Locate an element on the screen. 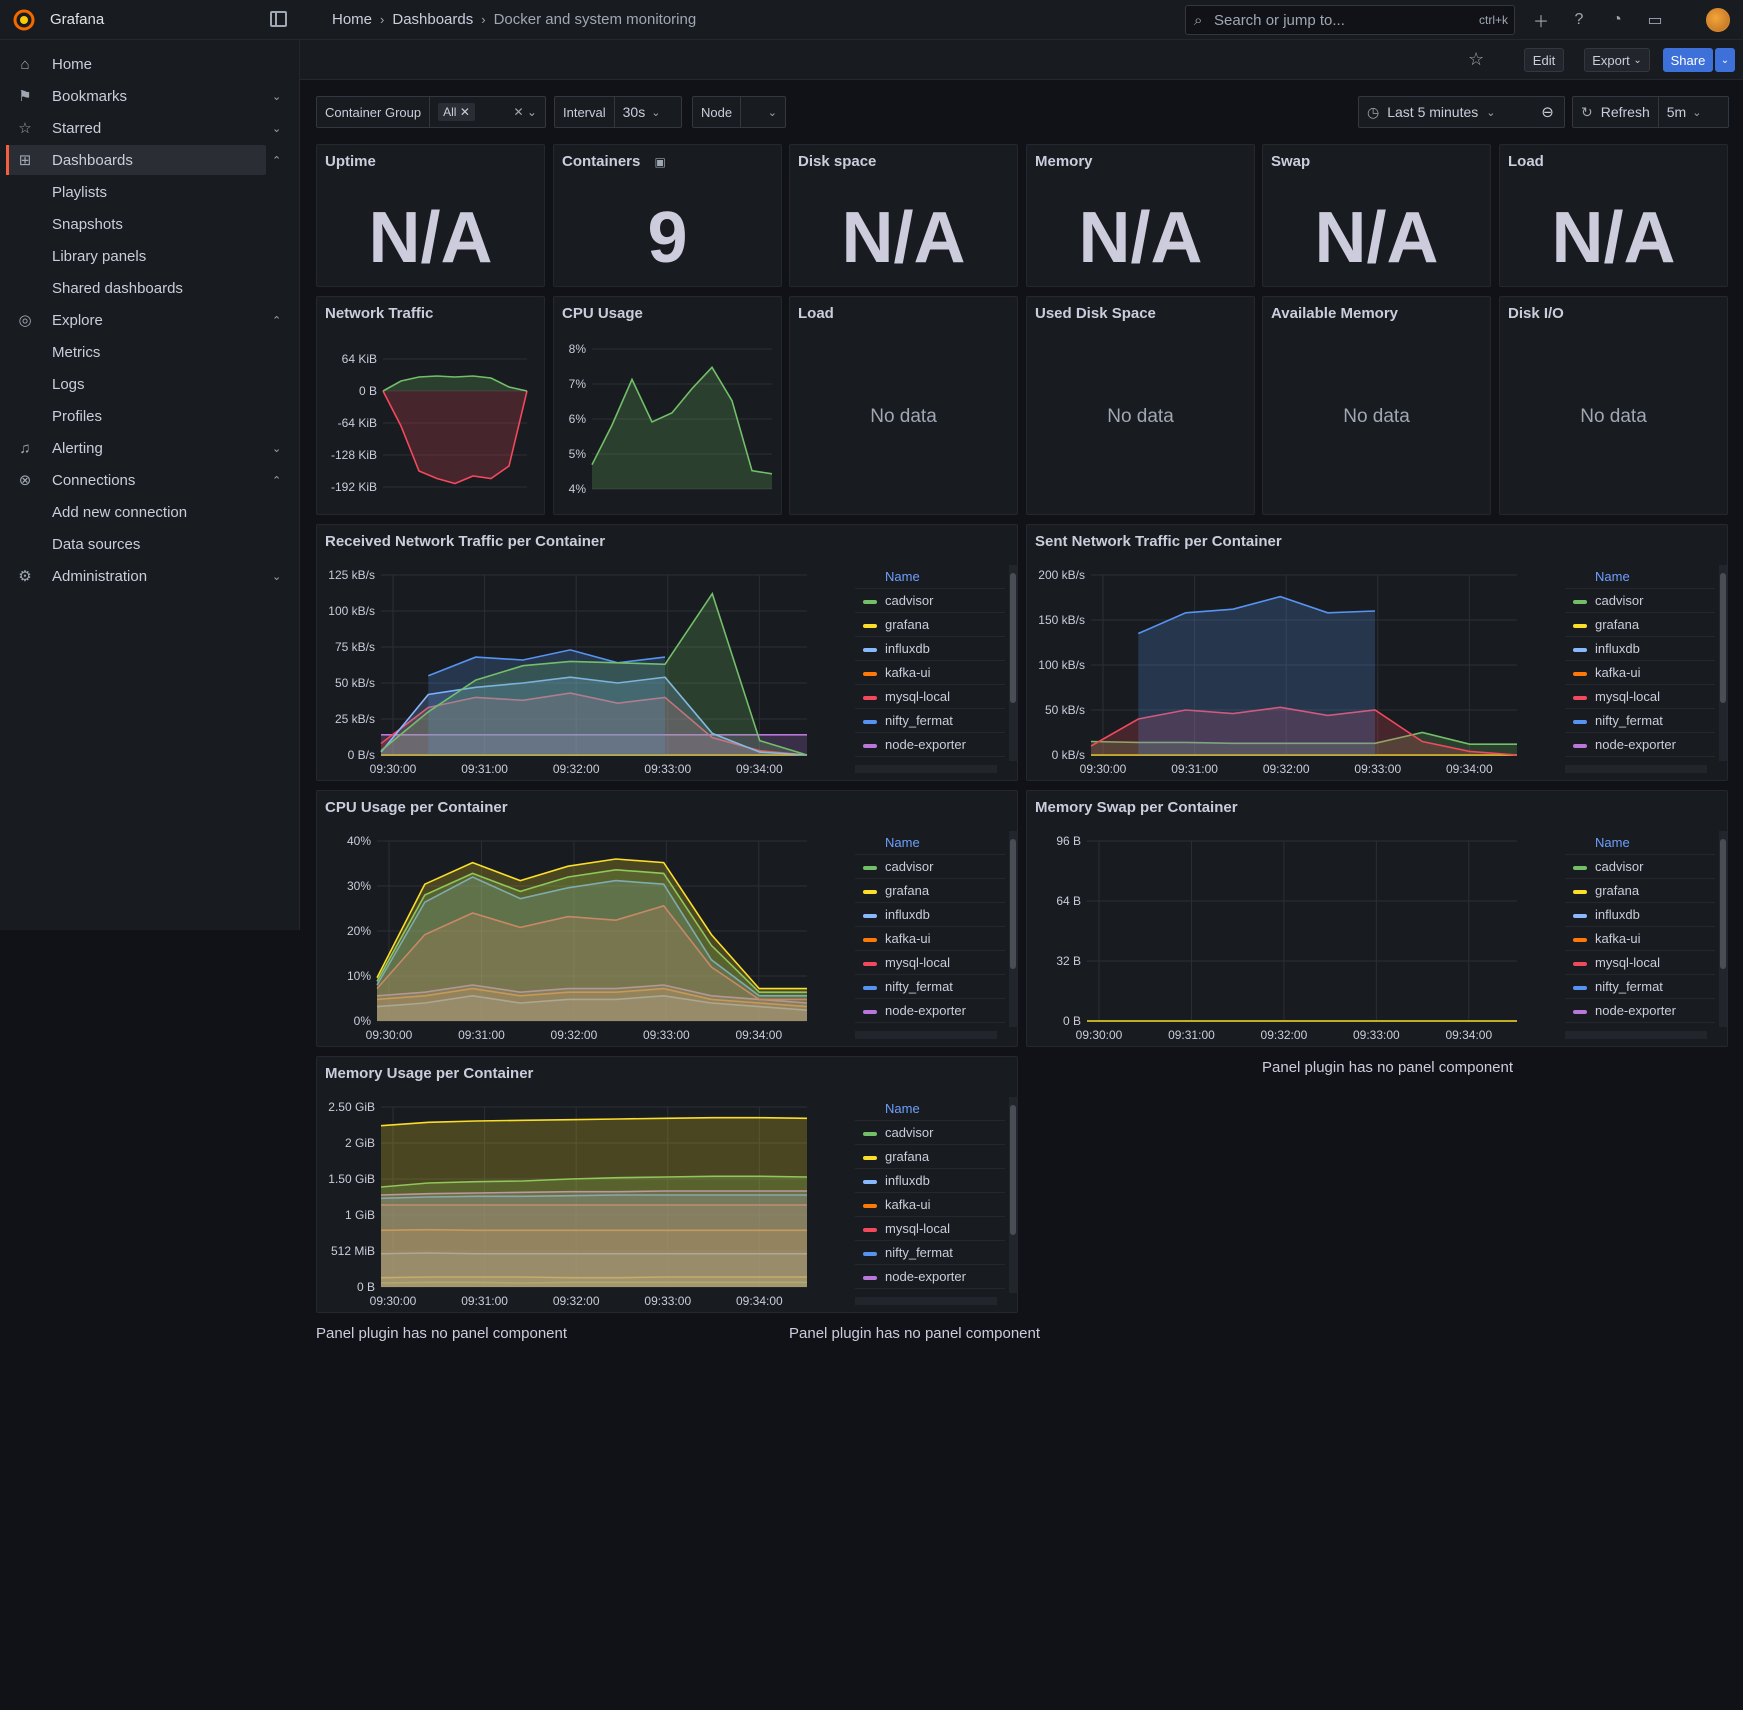 The width and height of the screenshot is (1743, 1710). zoom-out-button: ⊖ is located at coordinates (1548, 112).